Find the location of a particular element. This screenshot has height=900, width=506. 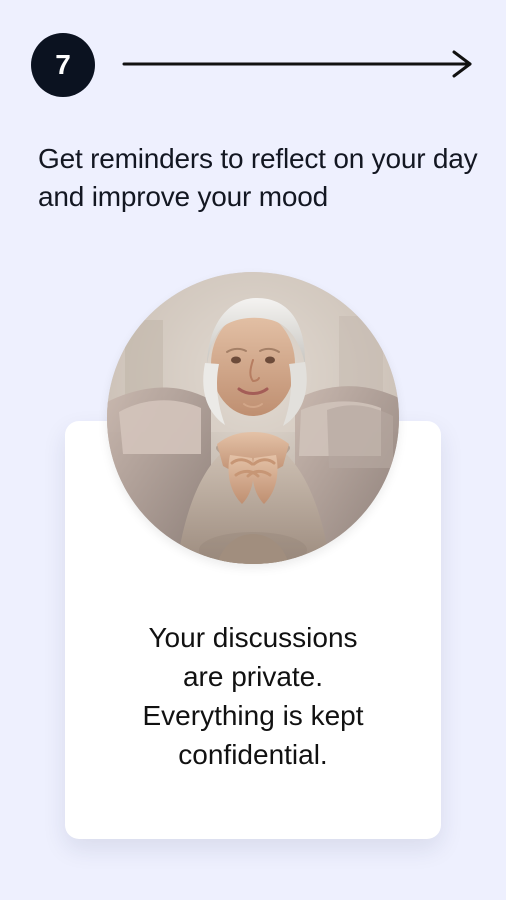

arrow-right-icon is located at coordinates (297, 64).